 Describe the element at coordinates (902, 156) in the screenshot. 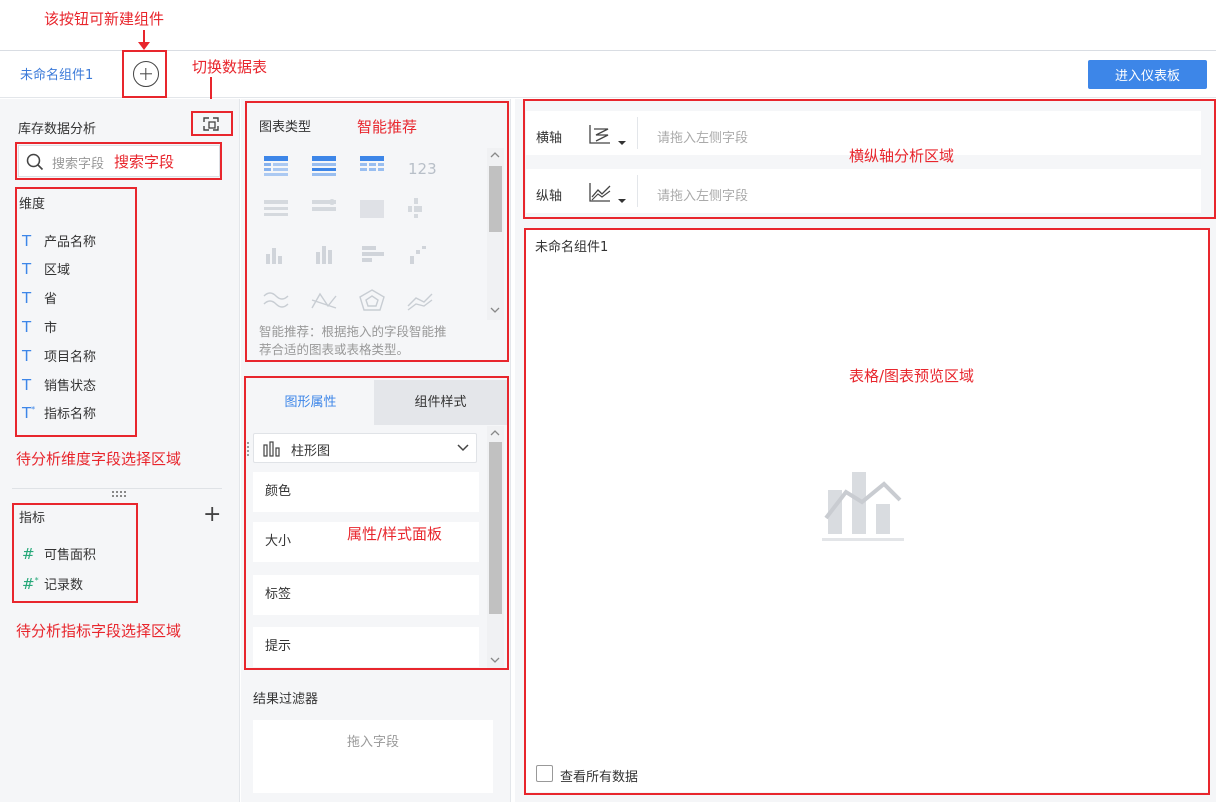

I see `annotation-axis-area: 横纵轴分析区域` at that location.